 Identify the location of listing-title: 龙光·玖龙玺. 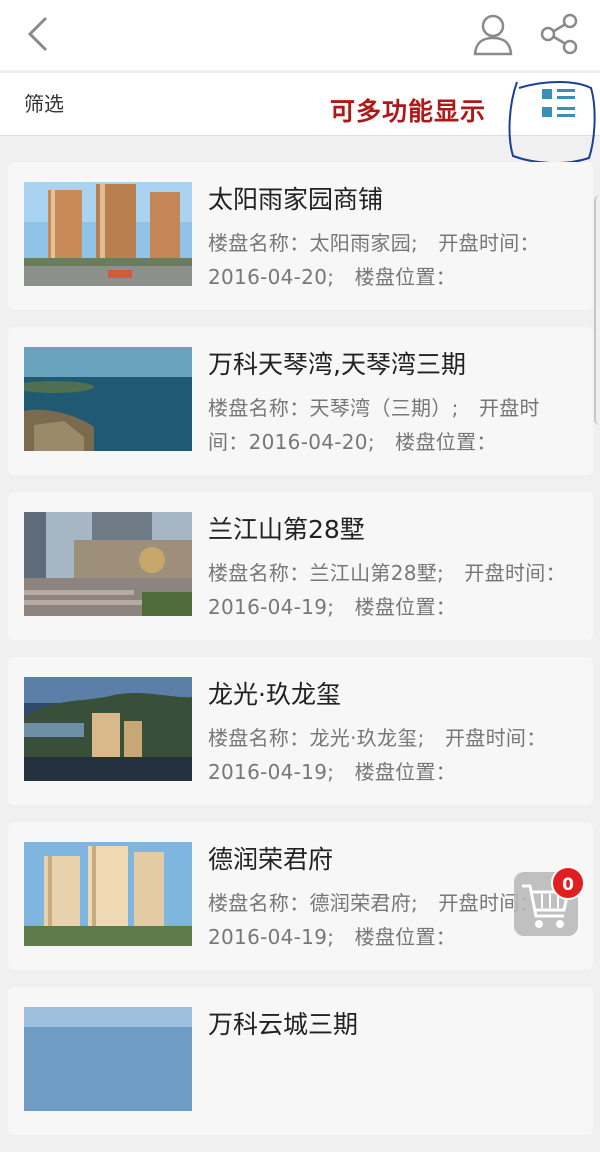
(274, 694).